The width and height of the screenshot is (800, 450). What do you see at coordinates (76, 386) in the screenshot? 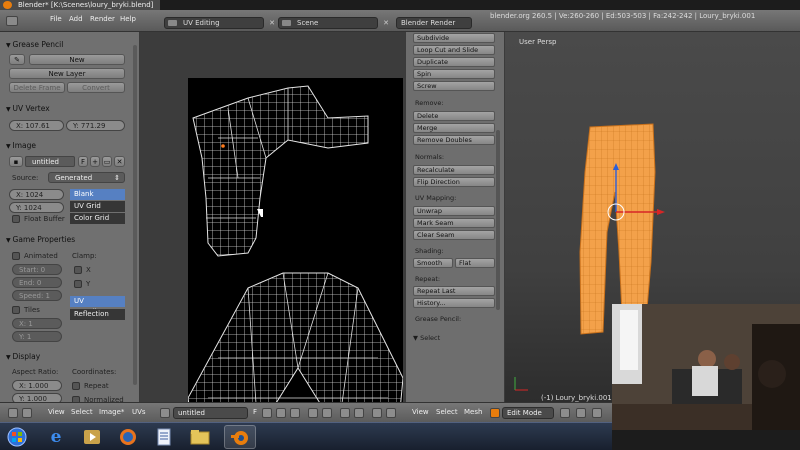
I see `repeat-checkbox` at bounding box center [76, 386].